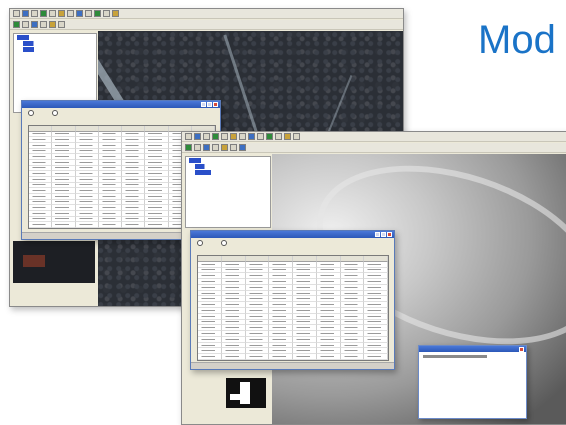  Describe the element at coordinates (472, 382) in the screenshot. I see `coordinate-window` at that location.